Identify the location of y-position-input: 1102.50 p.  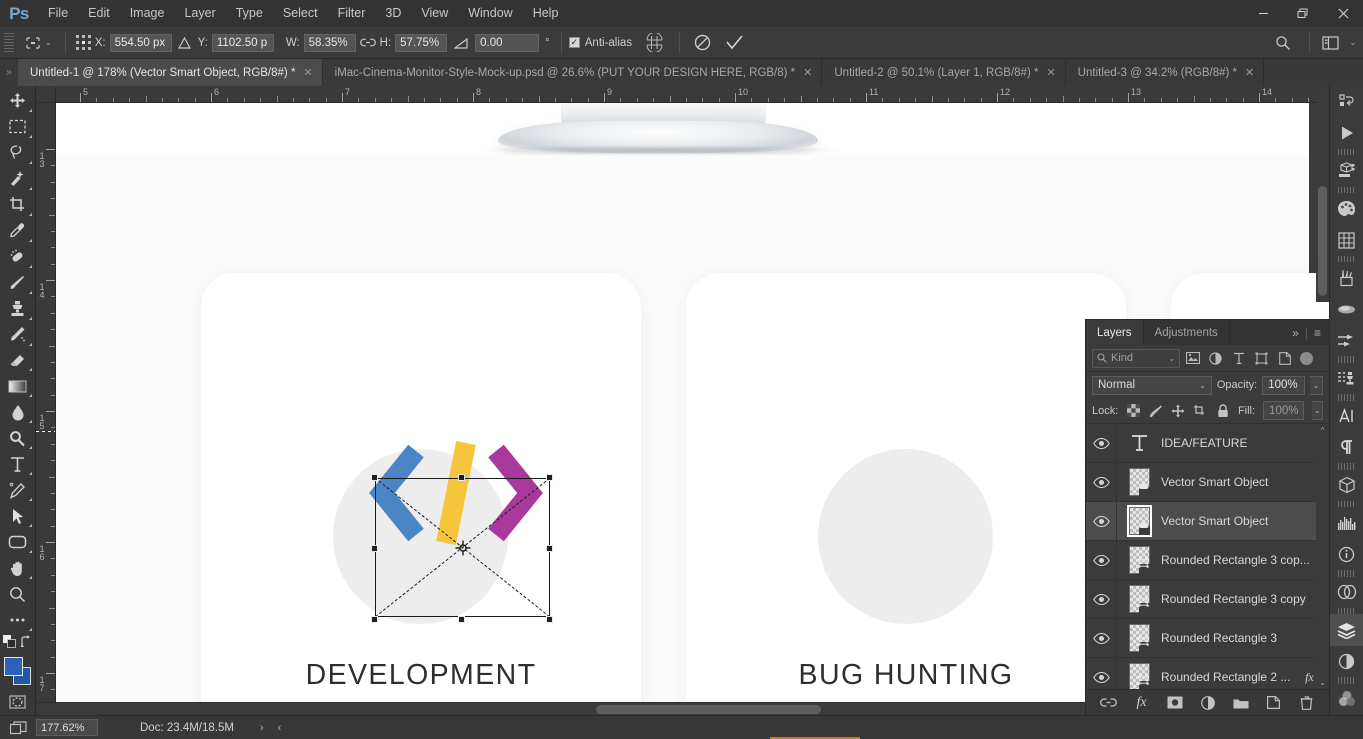
(242, 42).